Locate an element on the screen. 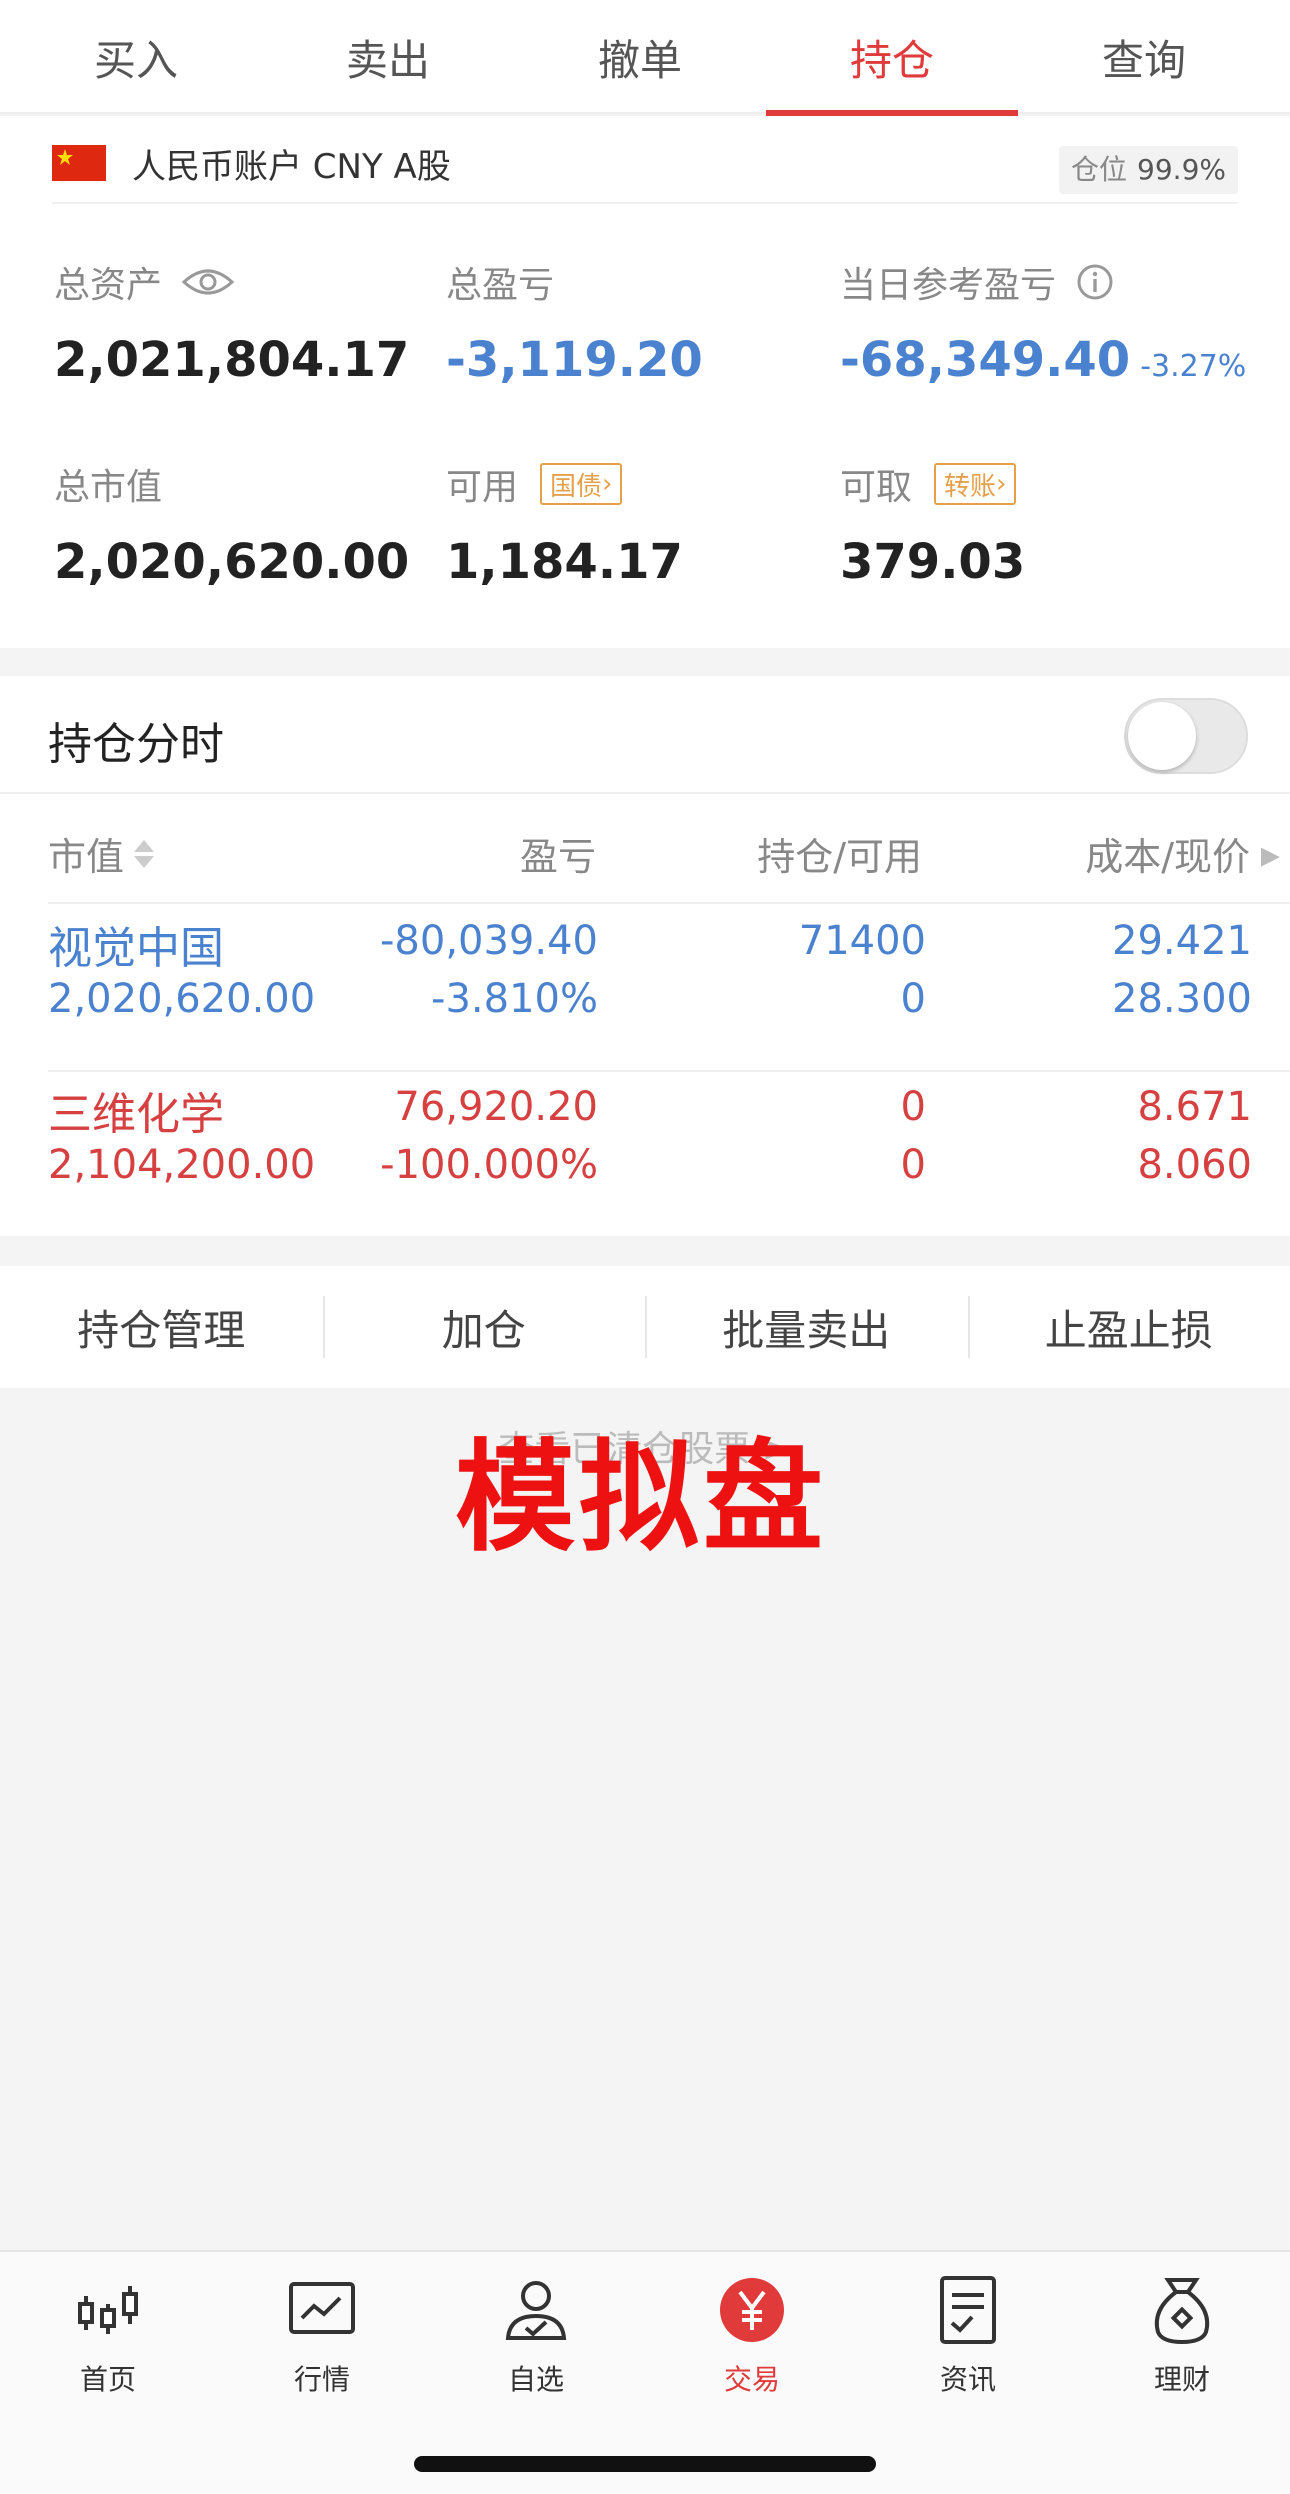 The width and height of the screenshot is (1290, 2494). position-badge: 仓位 99.9% is located at coordinates (1148, 170).